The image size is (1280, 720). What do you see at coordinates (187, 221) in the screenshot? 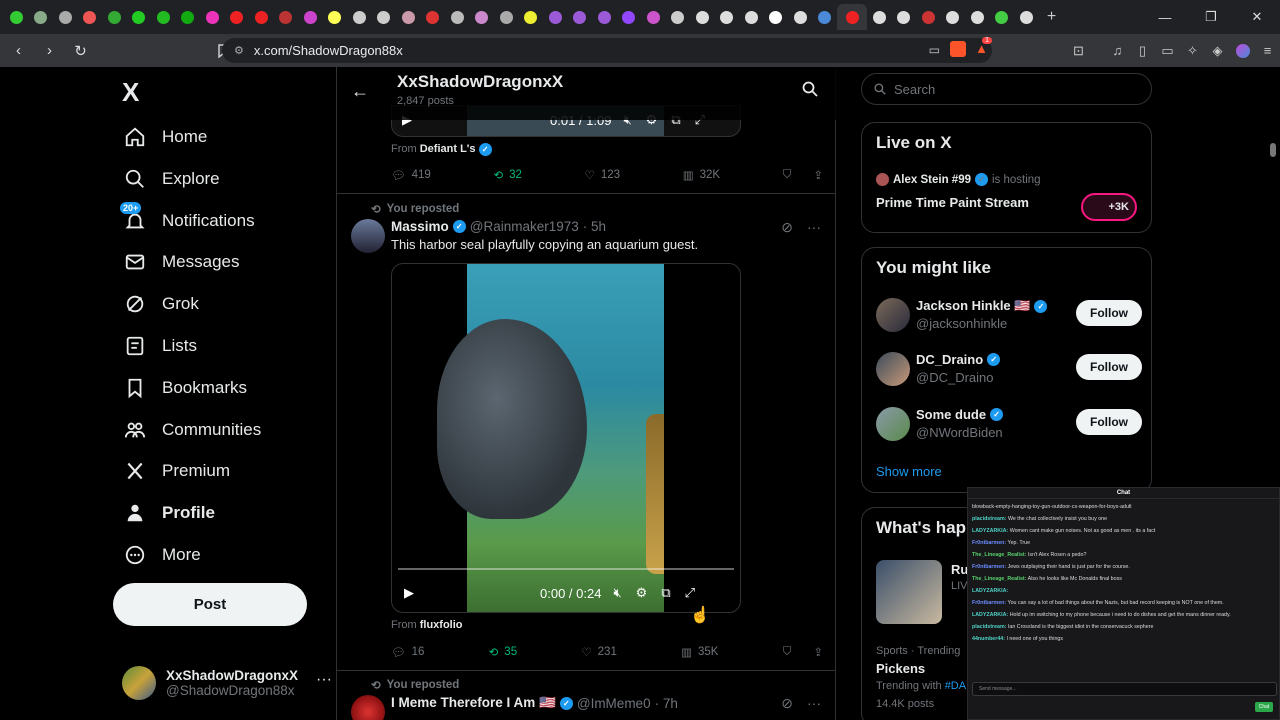
I see `nav-item-notifications: 20+ Notifications` at bounding box center [187, 221].